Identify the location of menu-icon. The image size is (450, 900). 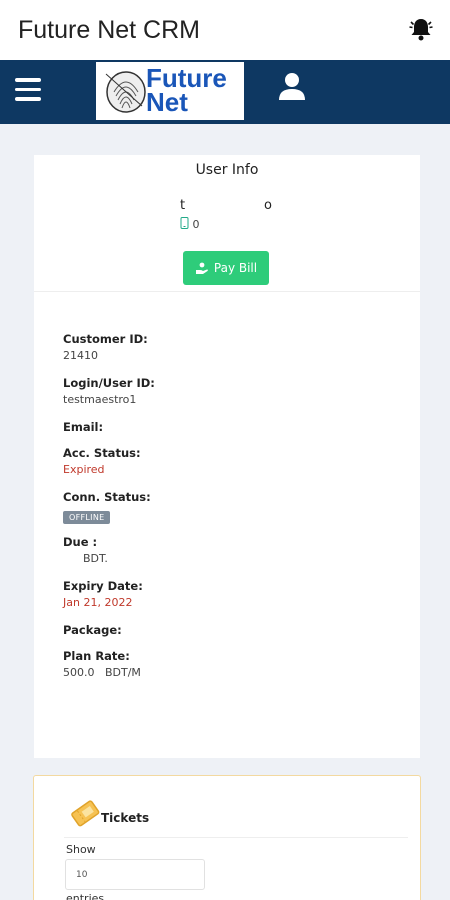
(28, 91).